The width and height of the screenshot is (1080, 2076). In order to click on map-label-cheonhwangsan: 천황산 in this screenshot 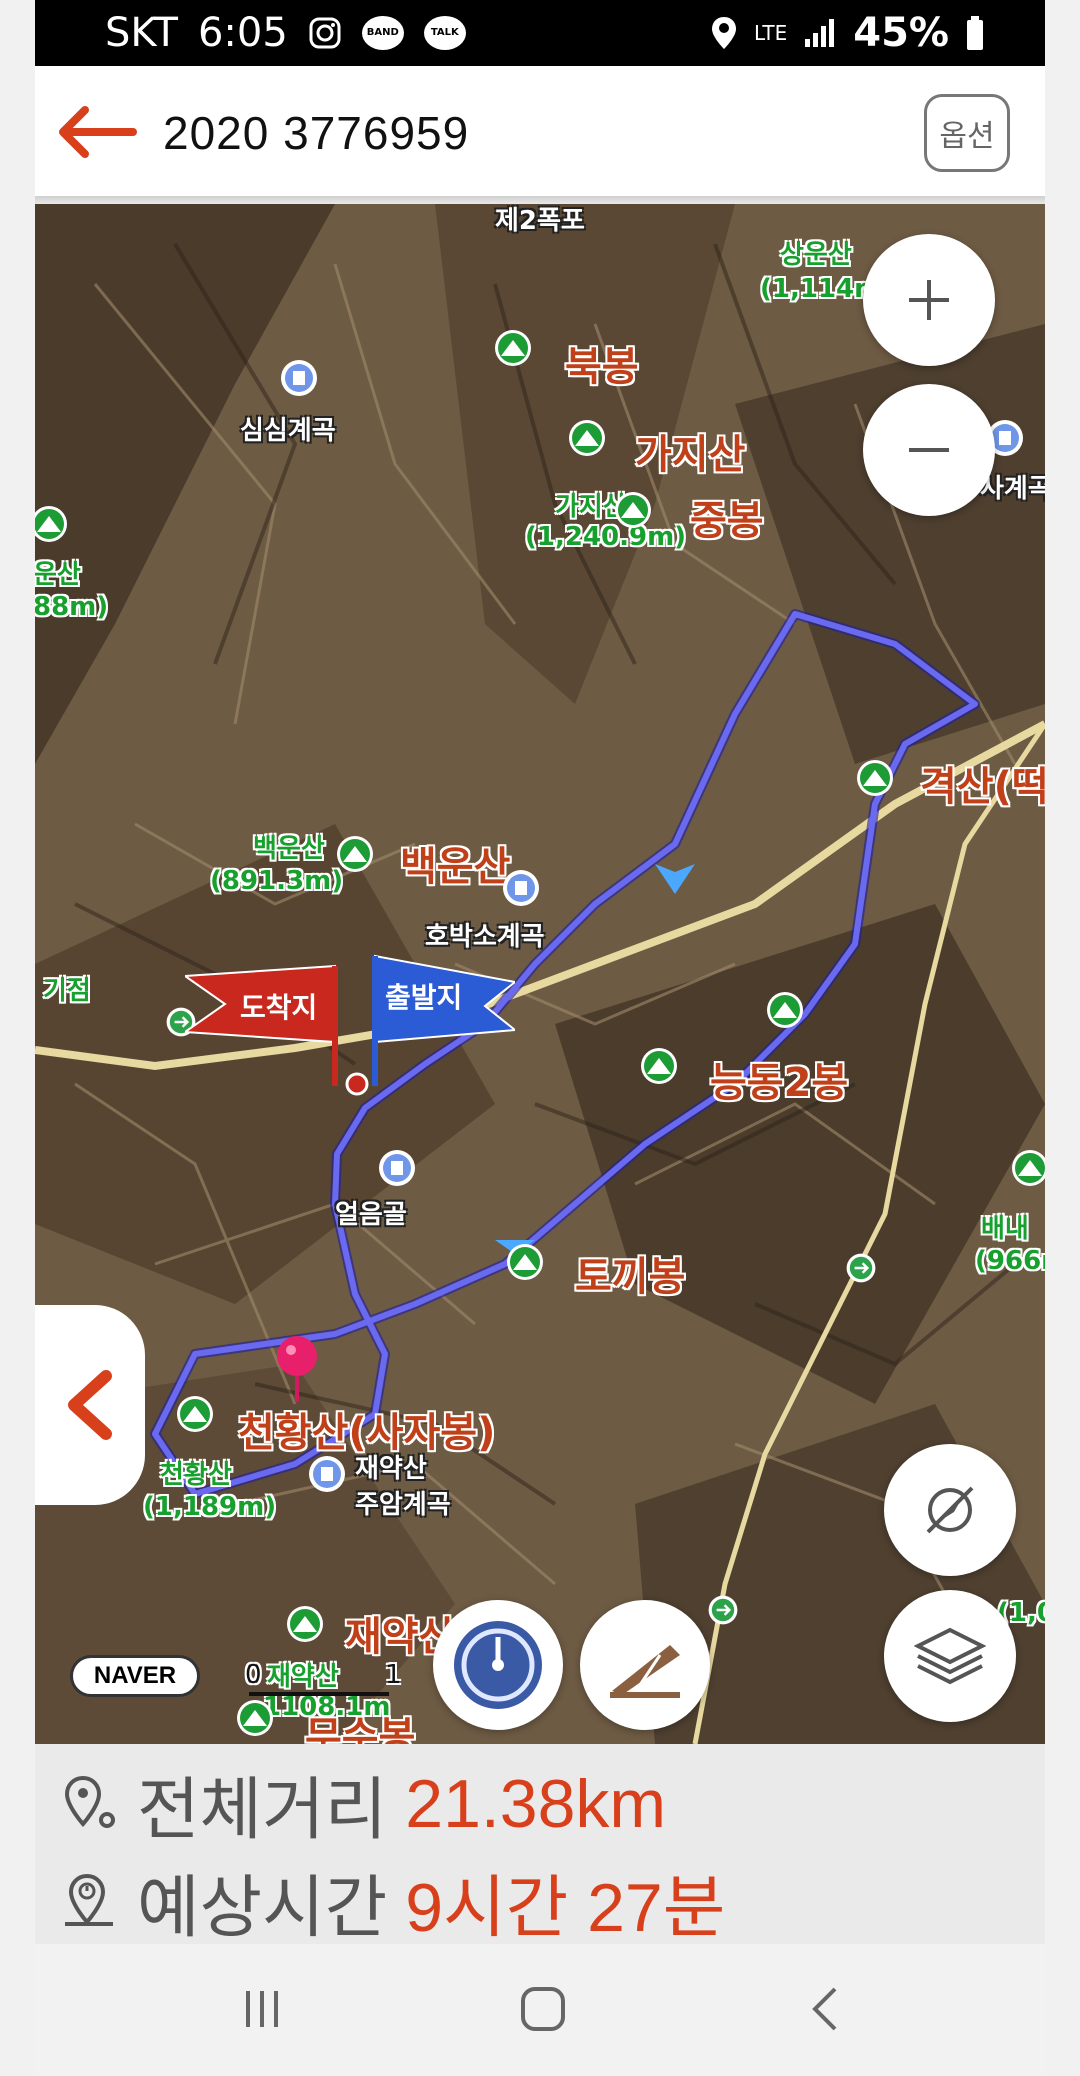, I will do `click(196, 1475)`.